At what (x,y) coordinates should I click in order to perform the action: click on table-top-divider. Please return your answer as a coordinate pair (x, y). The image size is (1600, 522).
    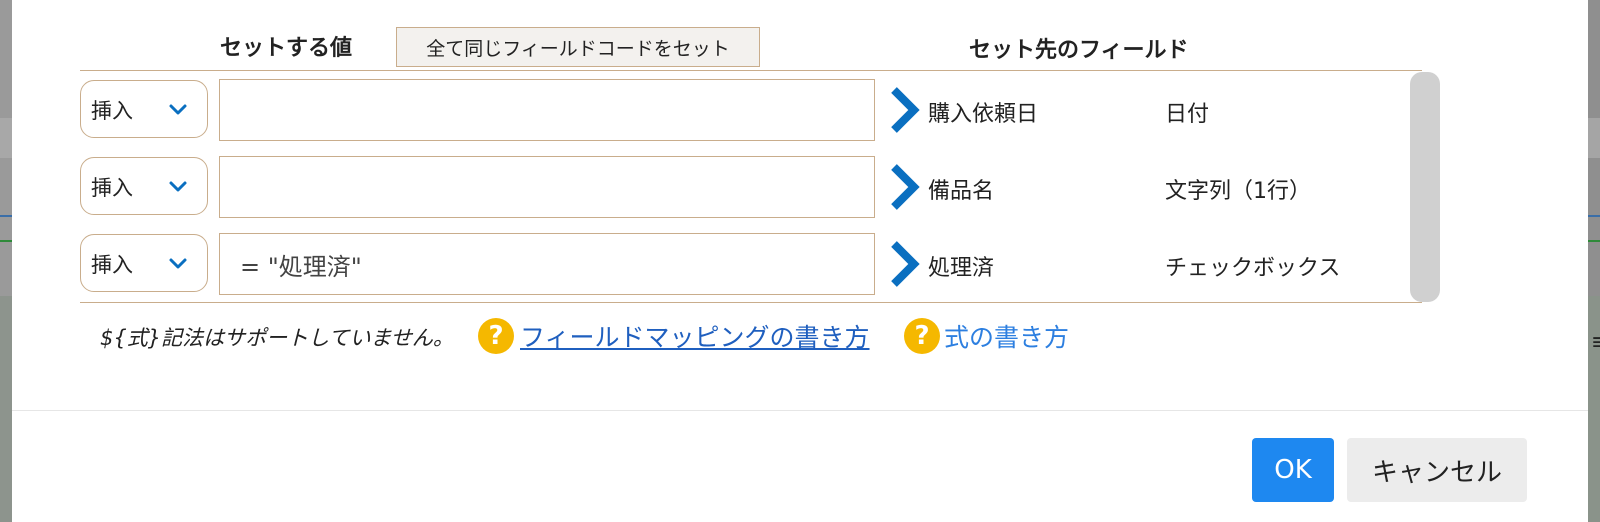
    Looking at the image, I should click on (751, 70).